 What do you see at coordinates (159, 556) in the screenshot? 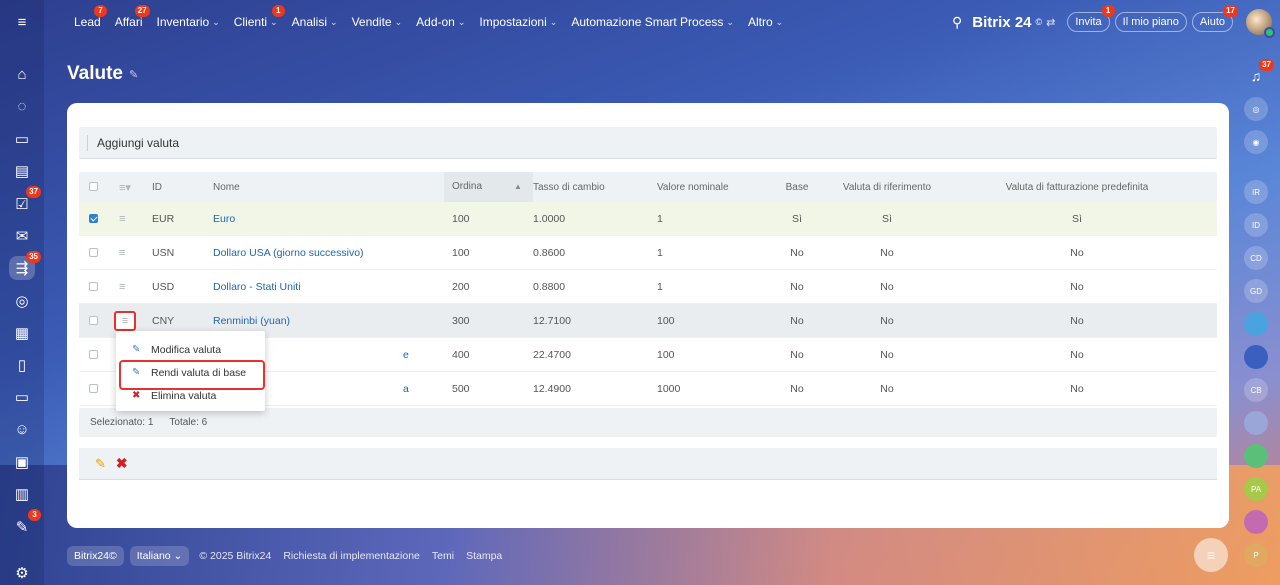
I see `language-select: Italiano ⌄` at bounding box center [159, 556].